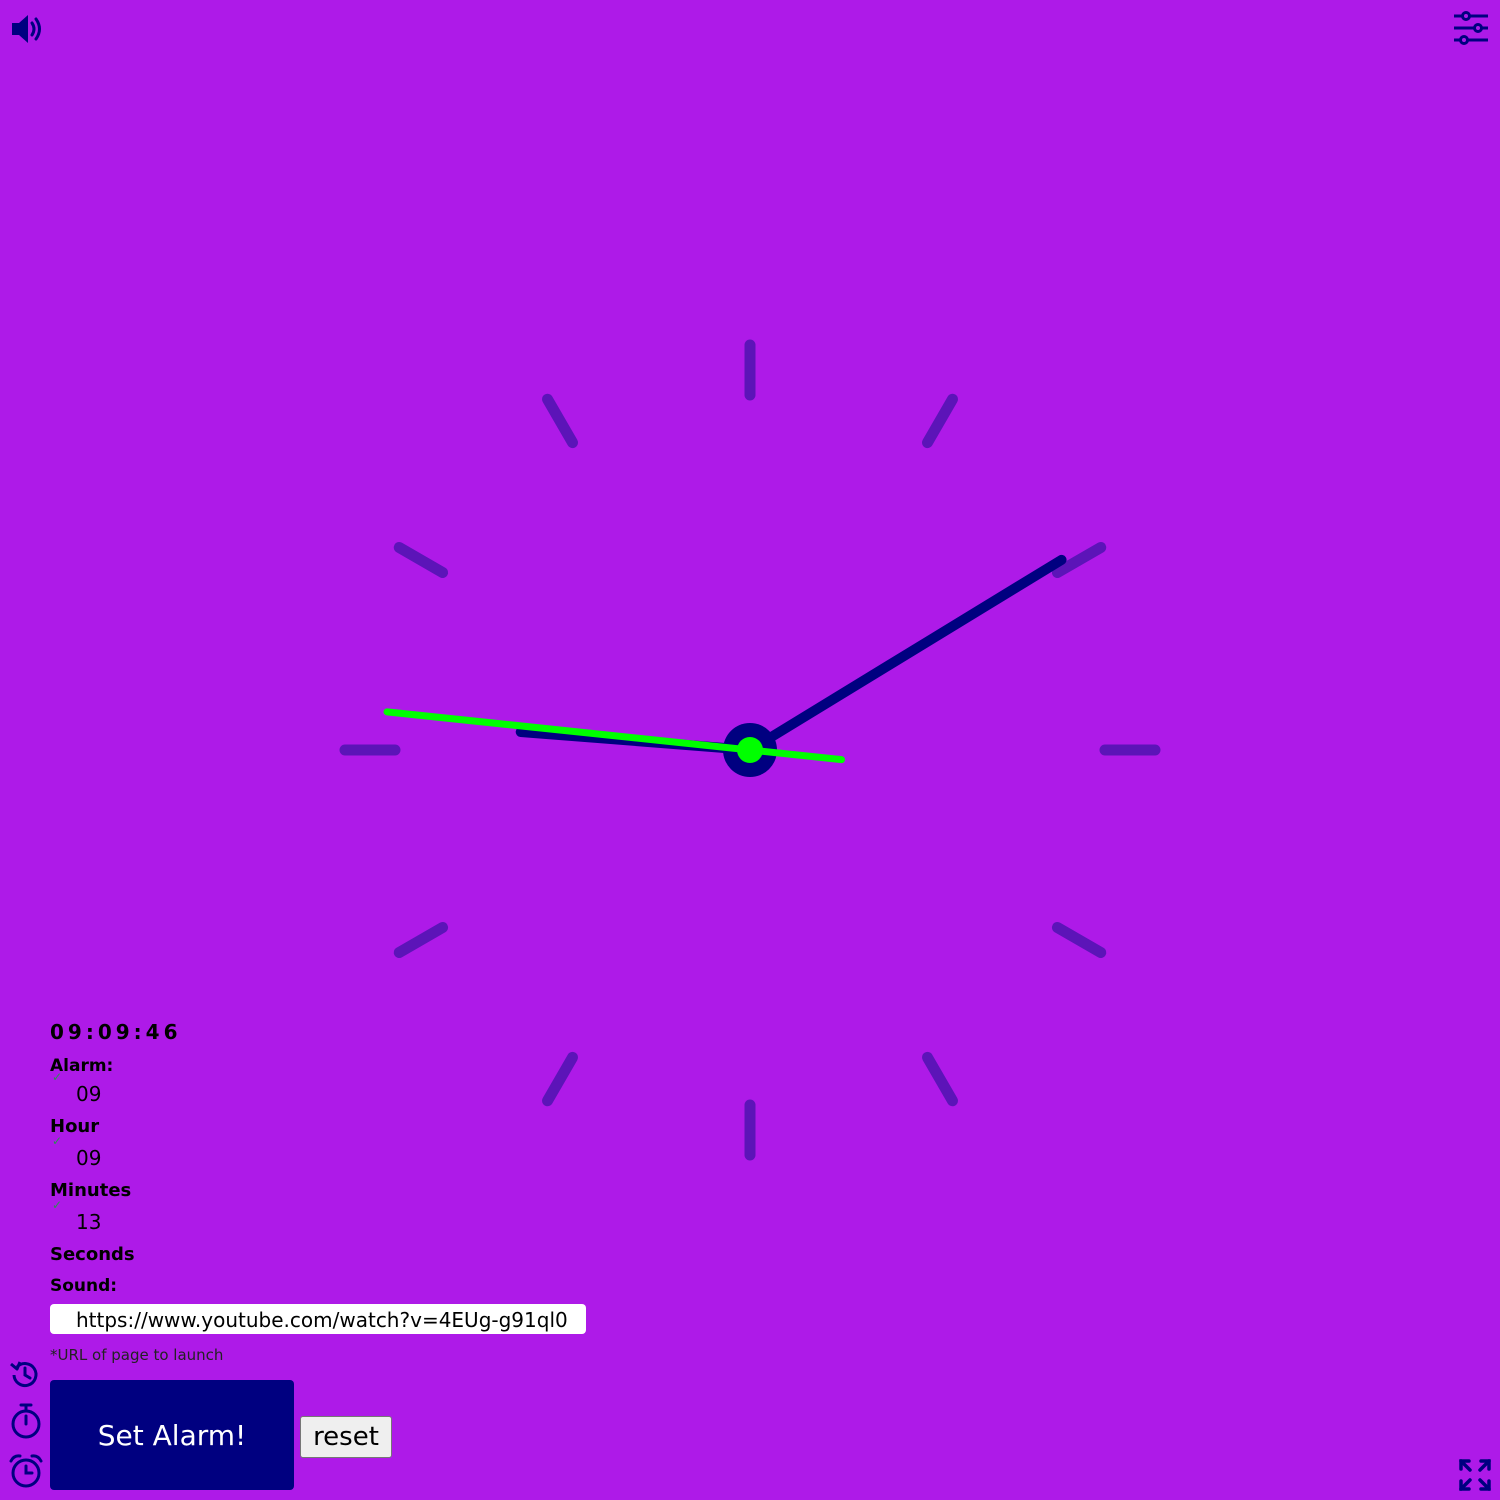  I want to click on second-hand-hub, so click(750, 750).